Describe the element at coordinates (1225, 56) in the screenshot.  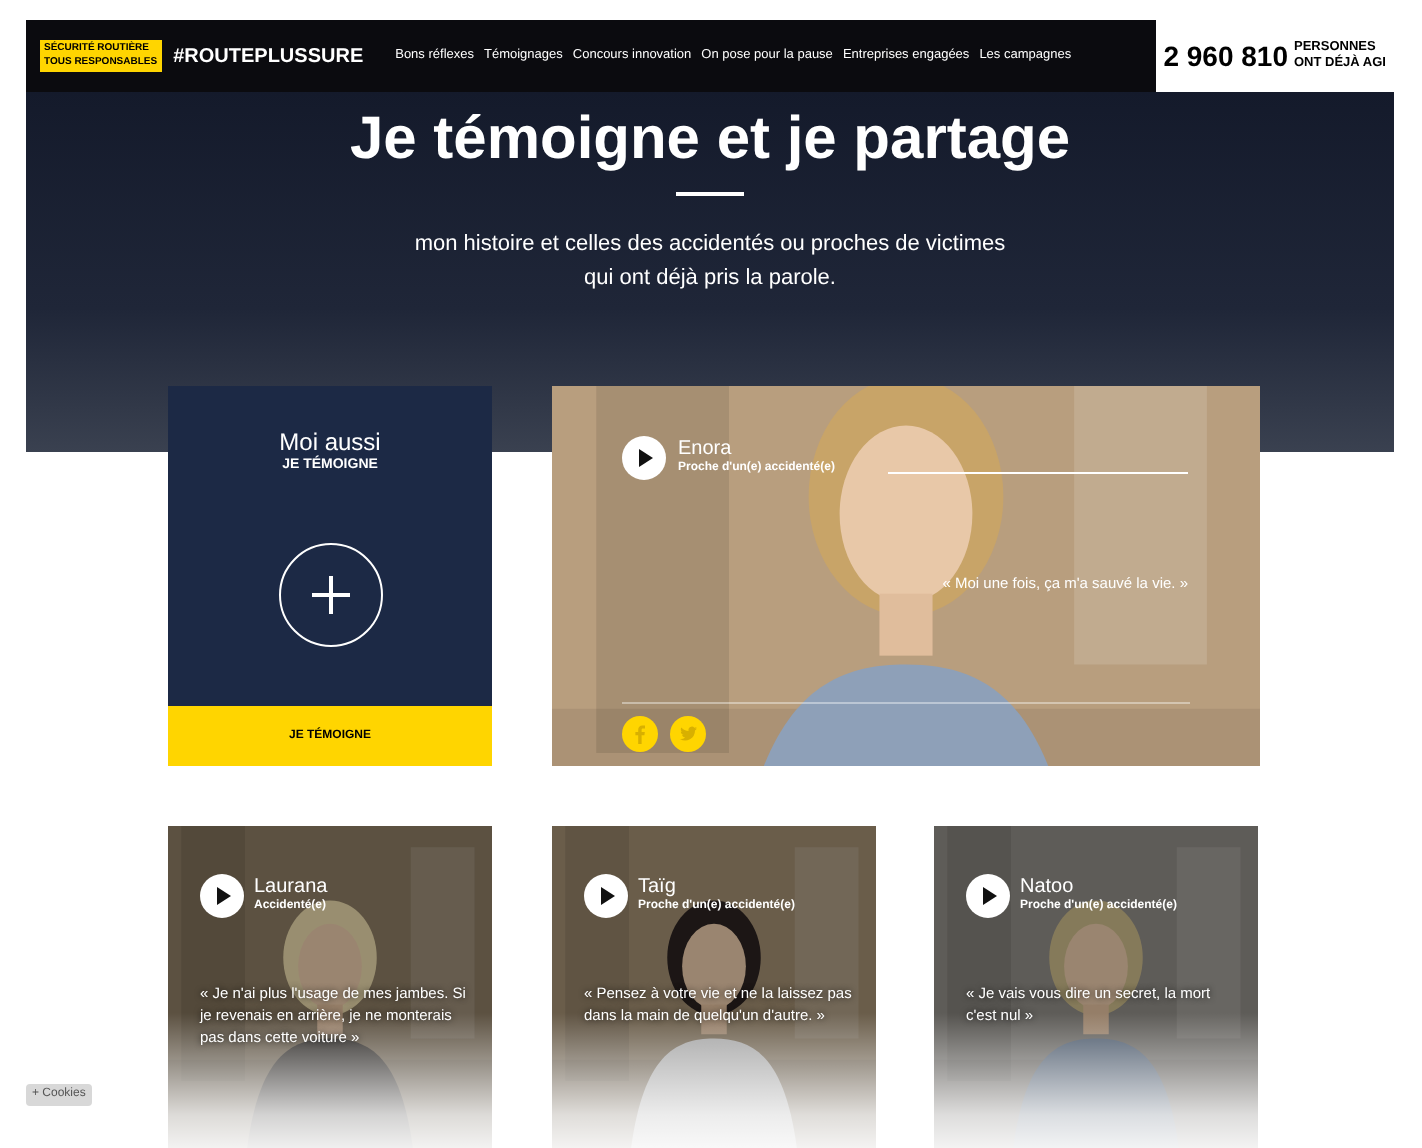
I see `counter-value: 2 960 810` at that location.